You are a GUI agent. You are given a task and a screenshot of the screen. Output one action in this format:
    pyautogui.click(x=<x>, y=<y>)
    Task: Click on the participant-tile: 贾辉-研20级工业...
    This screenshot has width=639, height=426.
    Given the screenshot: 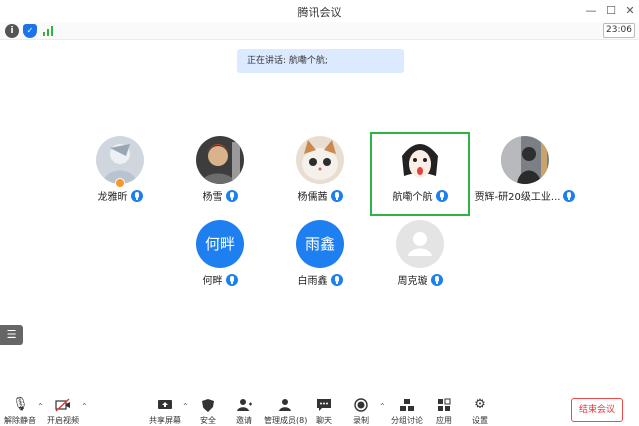 What is the action you would take?
    pyautogui.click(x=525, y=174)
    